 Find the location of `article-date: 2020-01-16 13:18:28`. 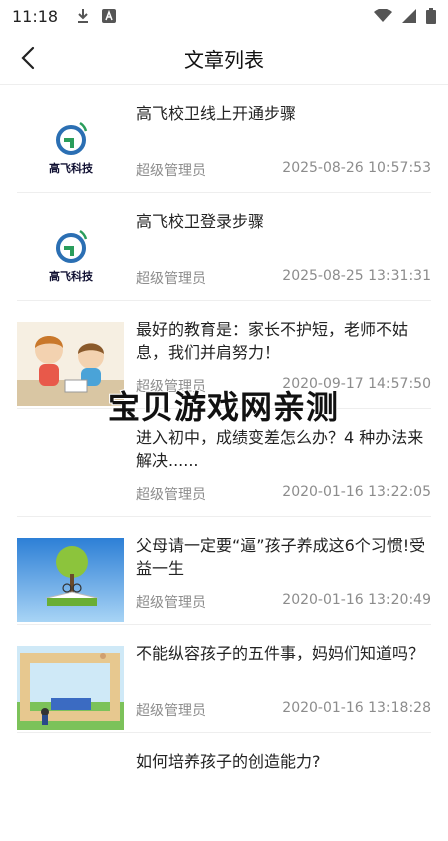

article-date: 2020-01-16 13:18:28 is located at coordinates (356, 708).